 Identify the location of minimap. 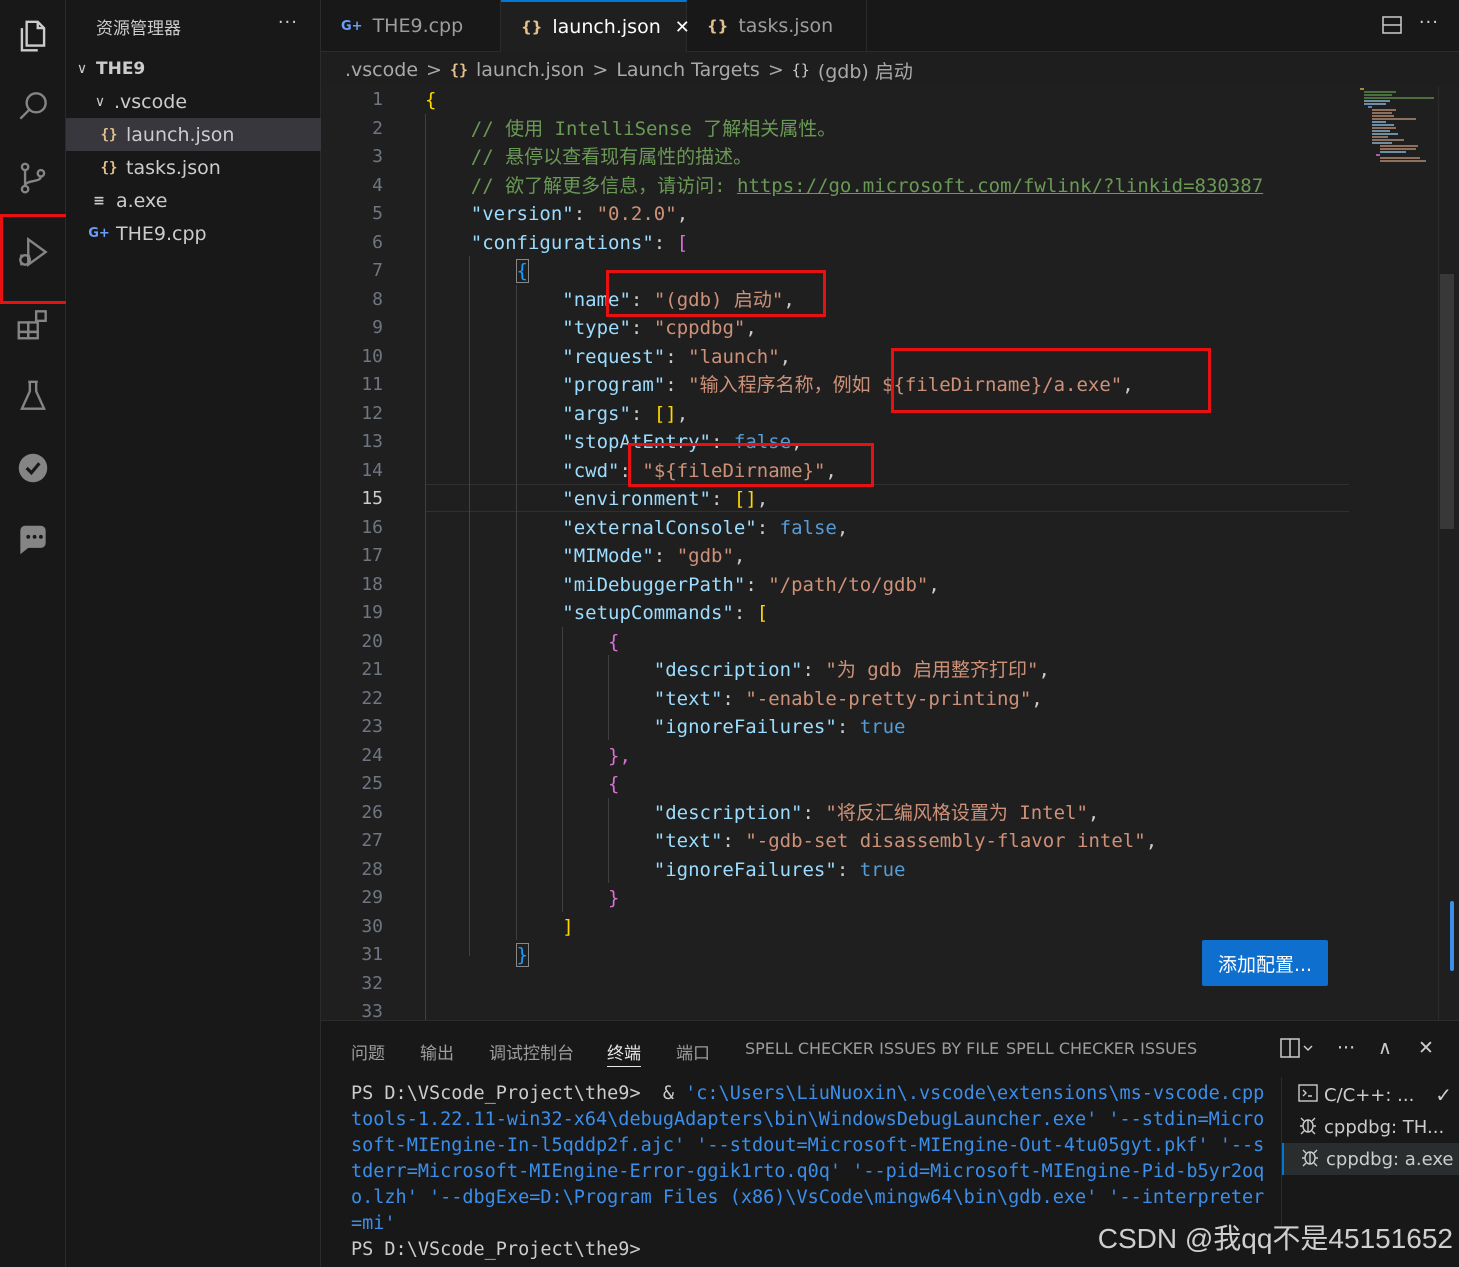
(1397, 126).